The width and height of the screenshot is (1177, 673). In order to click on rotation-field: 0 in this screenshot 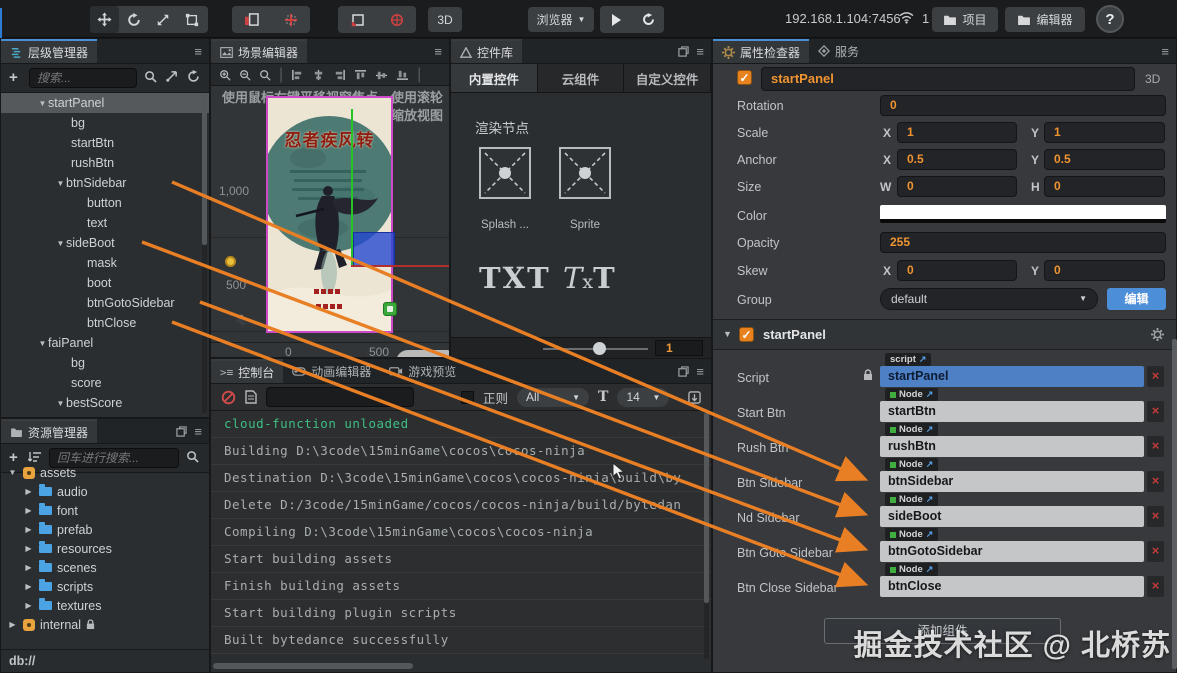, I will do `click(1023, 105)`.